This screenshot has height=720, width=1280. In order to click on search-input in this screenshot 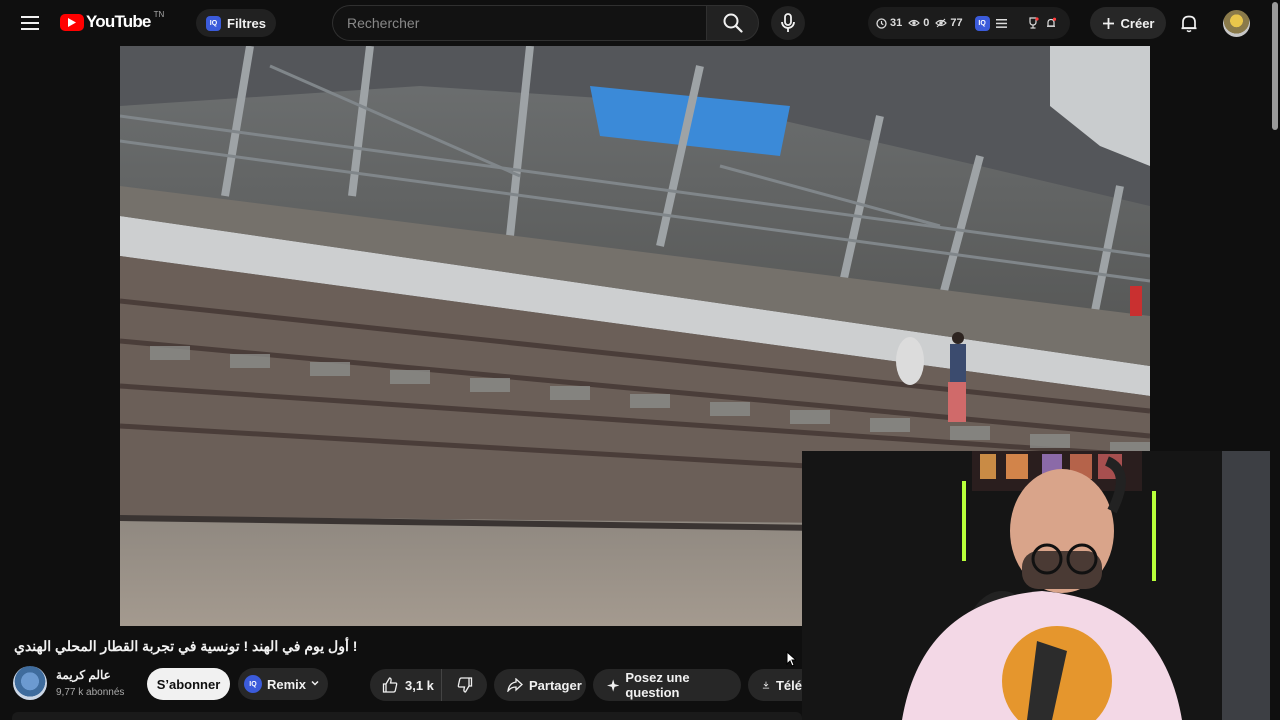, I will do `click(519, 23)`.